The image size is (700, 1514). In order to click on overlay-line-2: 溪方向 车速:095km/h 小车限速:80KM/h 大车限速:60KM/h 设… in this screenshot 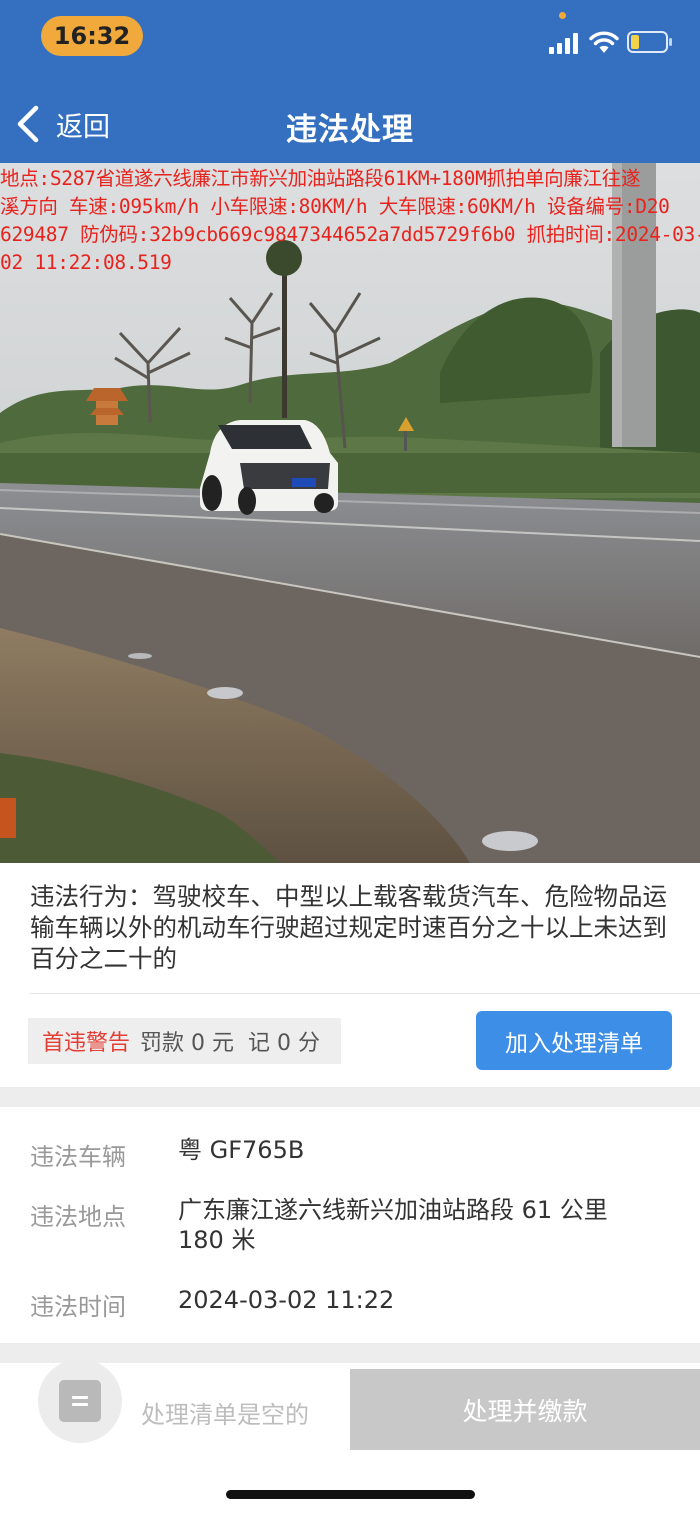, I will do `click(335, 206)`.